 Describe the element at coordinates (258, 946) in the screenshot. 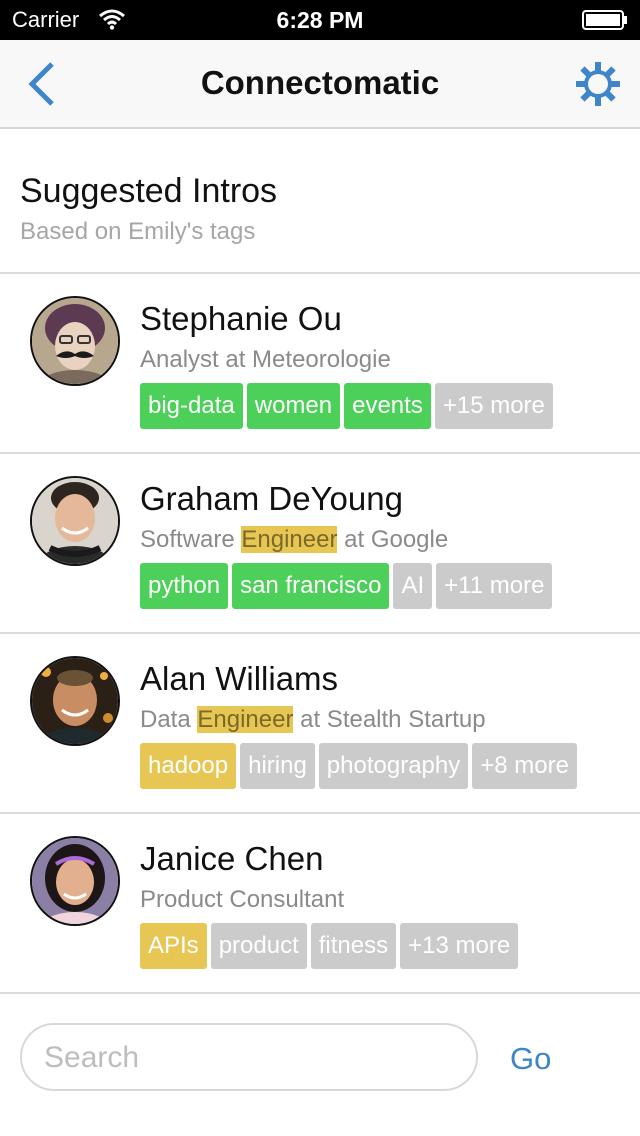

I see `tag: product` at that location.